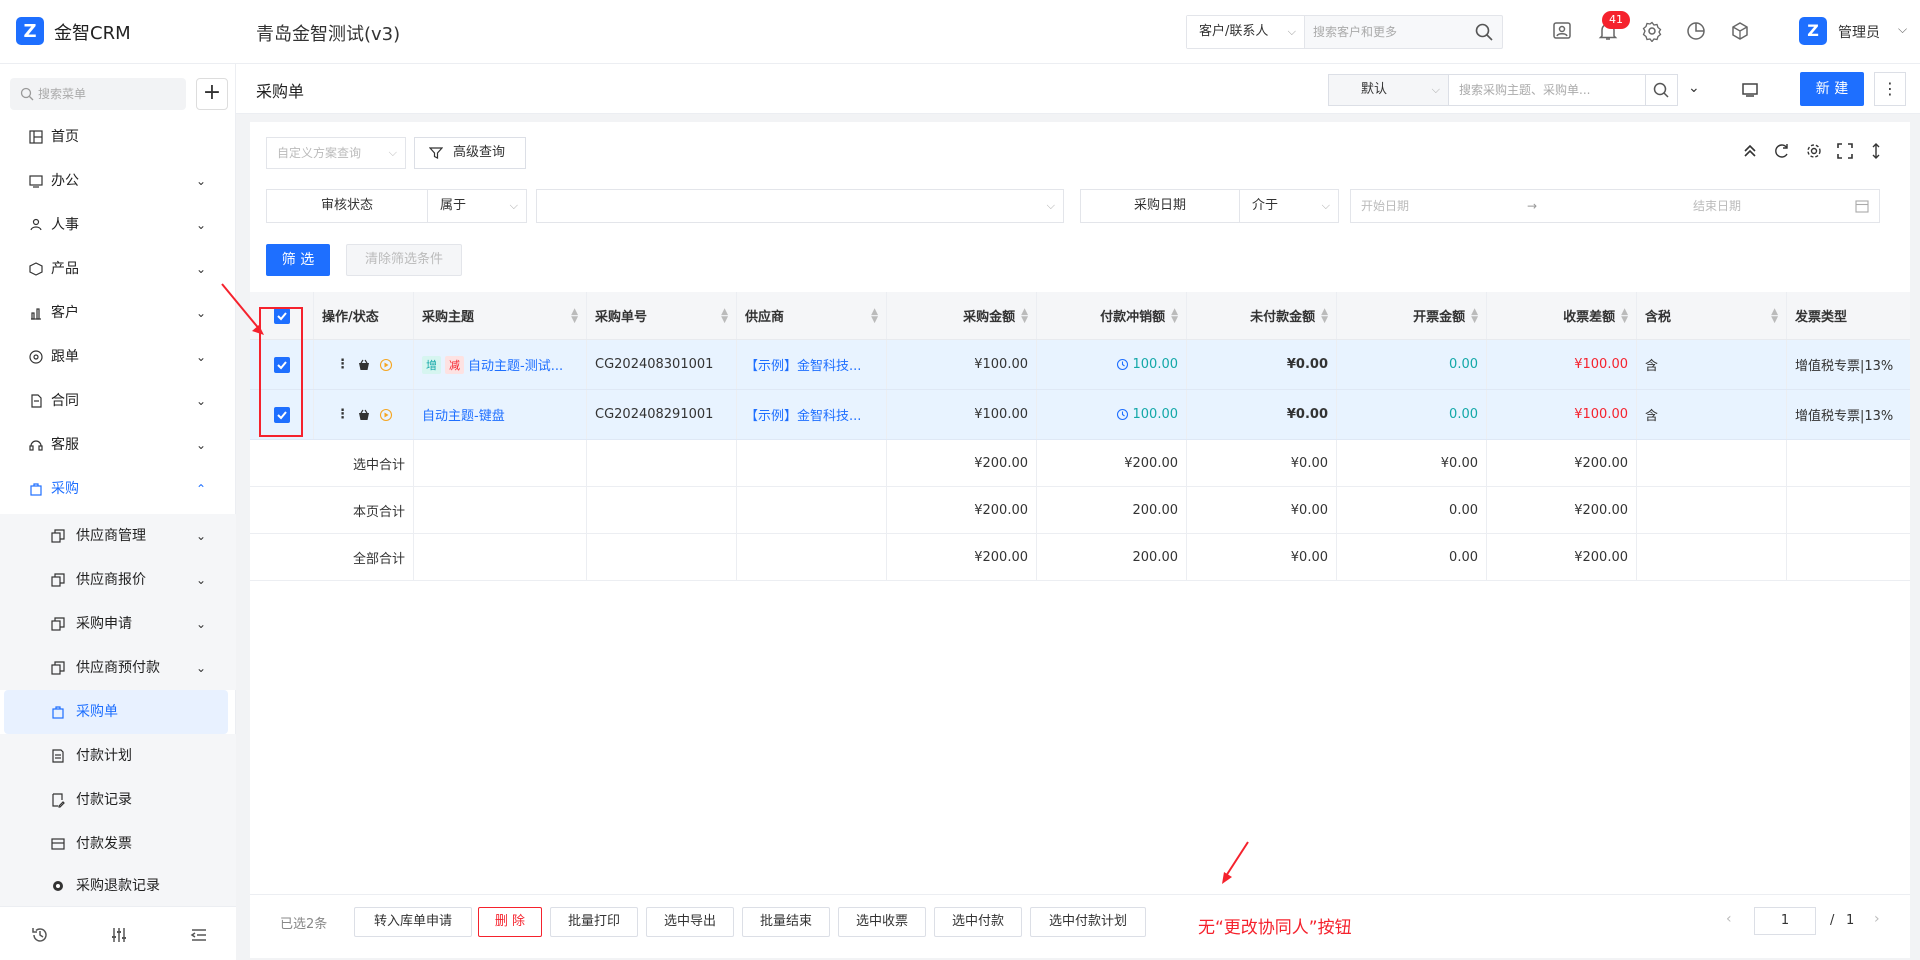  I want to click on refresh-icon, so click(1782, 151).